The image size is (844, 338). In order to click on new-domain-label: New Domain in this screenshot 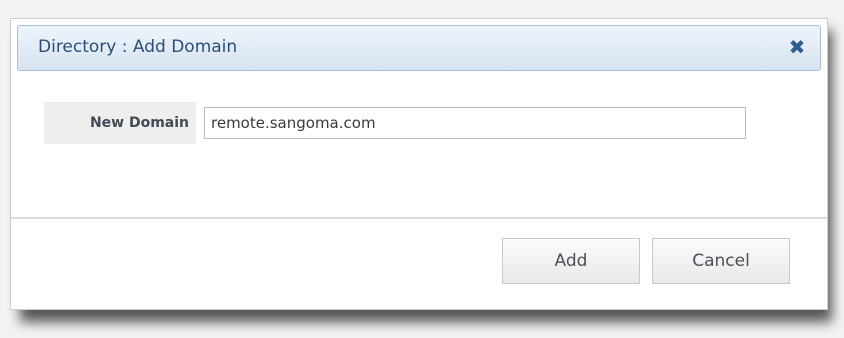, I will do `click(120, 123)`.